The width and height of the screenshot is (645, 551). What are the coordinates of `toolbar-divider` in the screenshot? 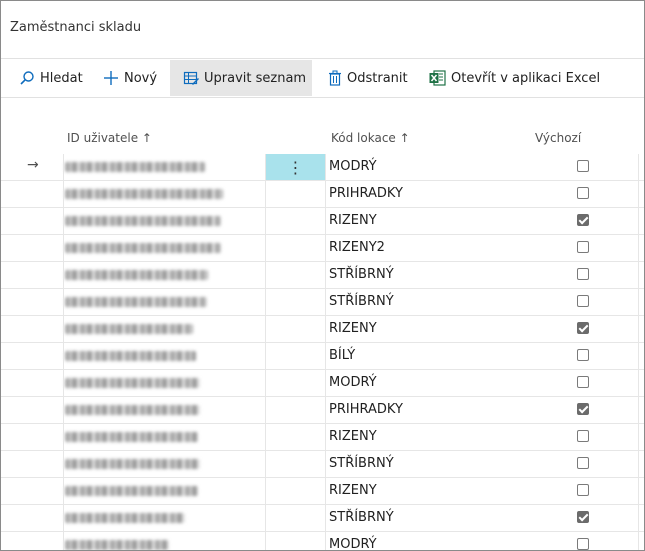 It's located at (322, 97).